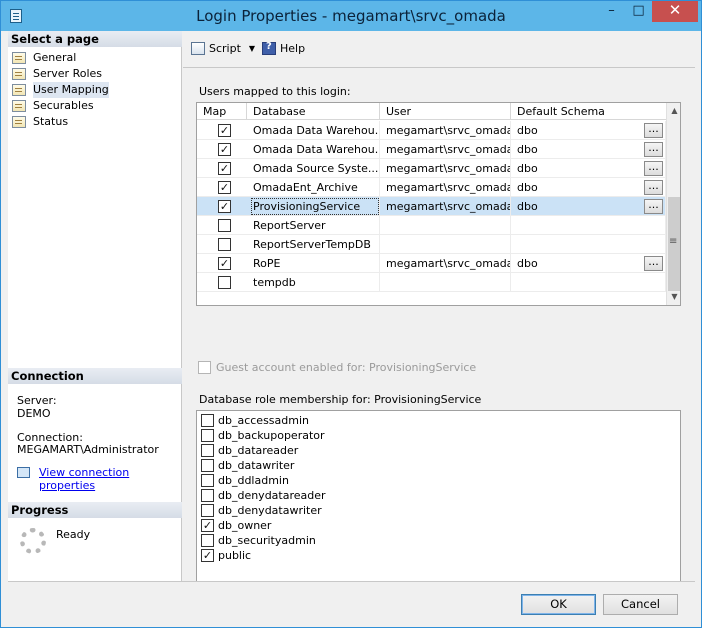  I want to click on table-row: tempdb, so click(431, 282).